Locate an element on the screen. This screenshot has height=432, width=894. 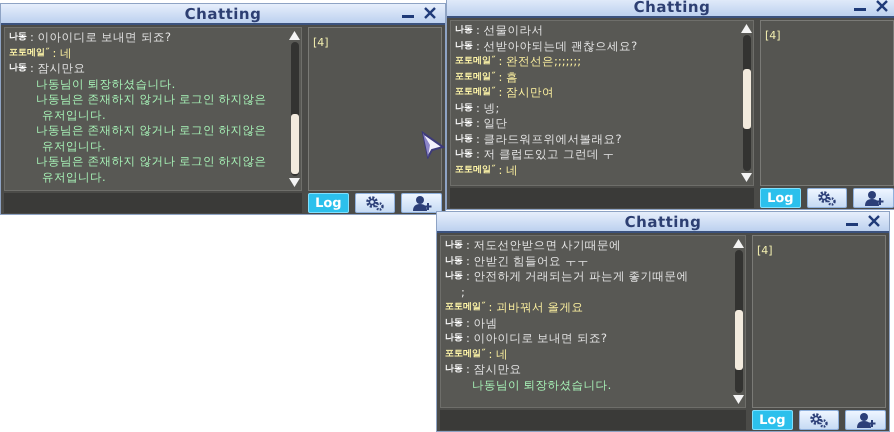
message-text: : 아넴 is located at coordinates (482, 323).